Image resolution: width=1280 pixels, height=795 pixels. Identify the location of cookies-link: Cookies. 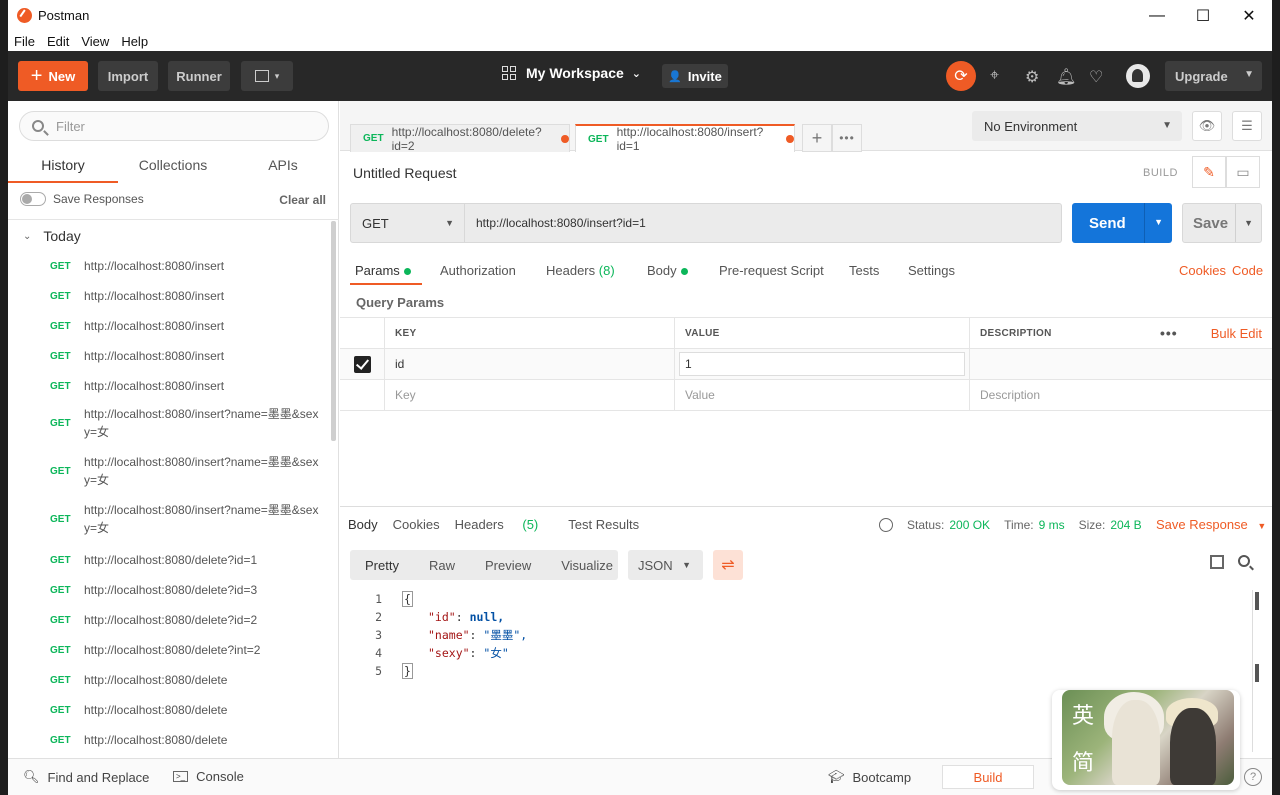
(1202, 270).